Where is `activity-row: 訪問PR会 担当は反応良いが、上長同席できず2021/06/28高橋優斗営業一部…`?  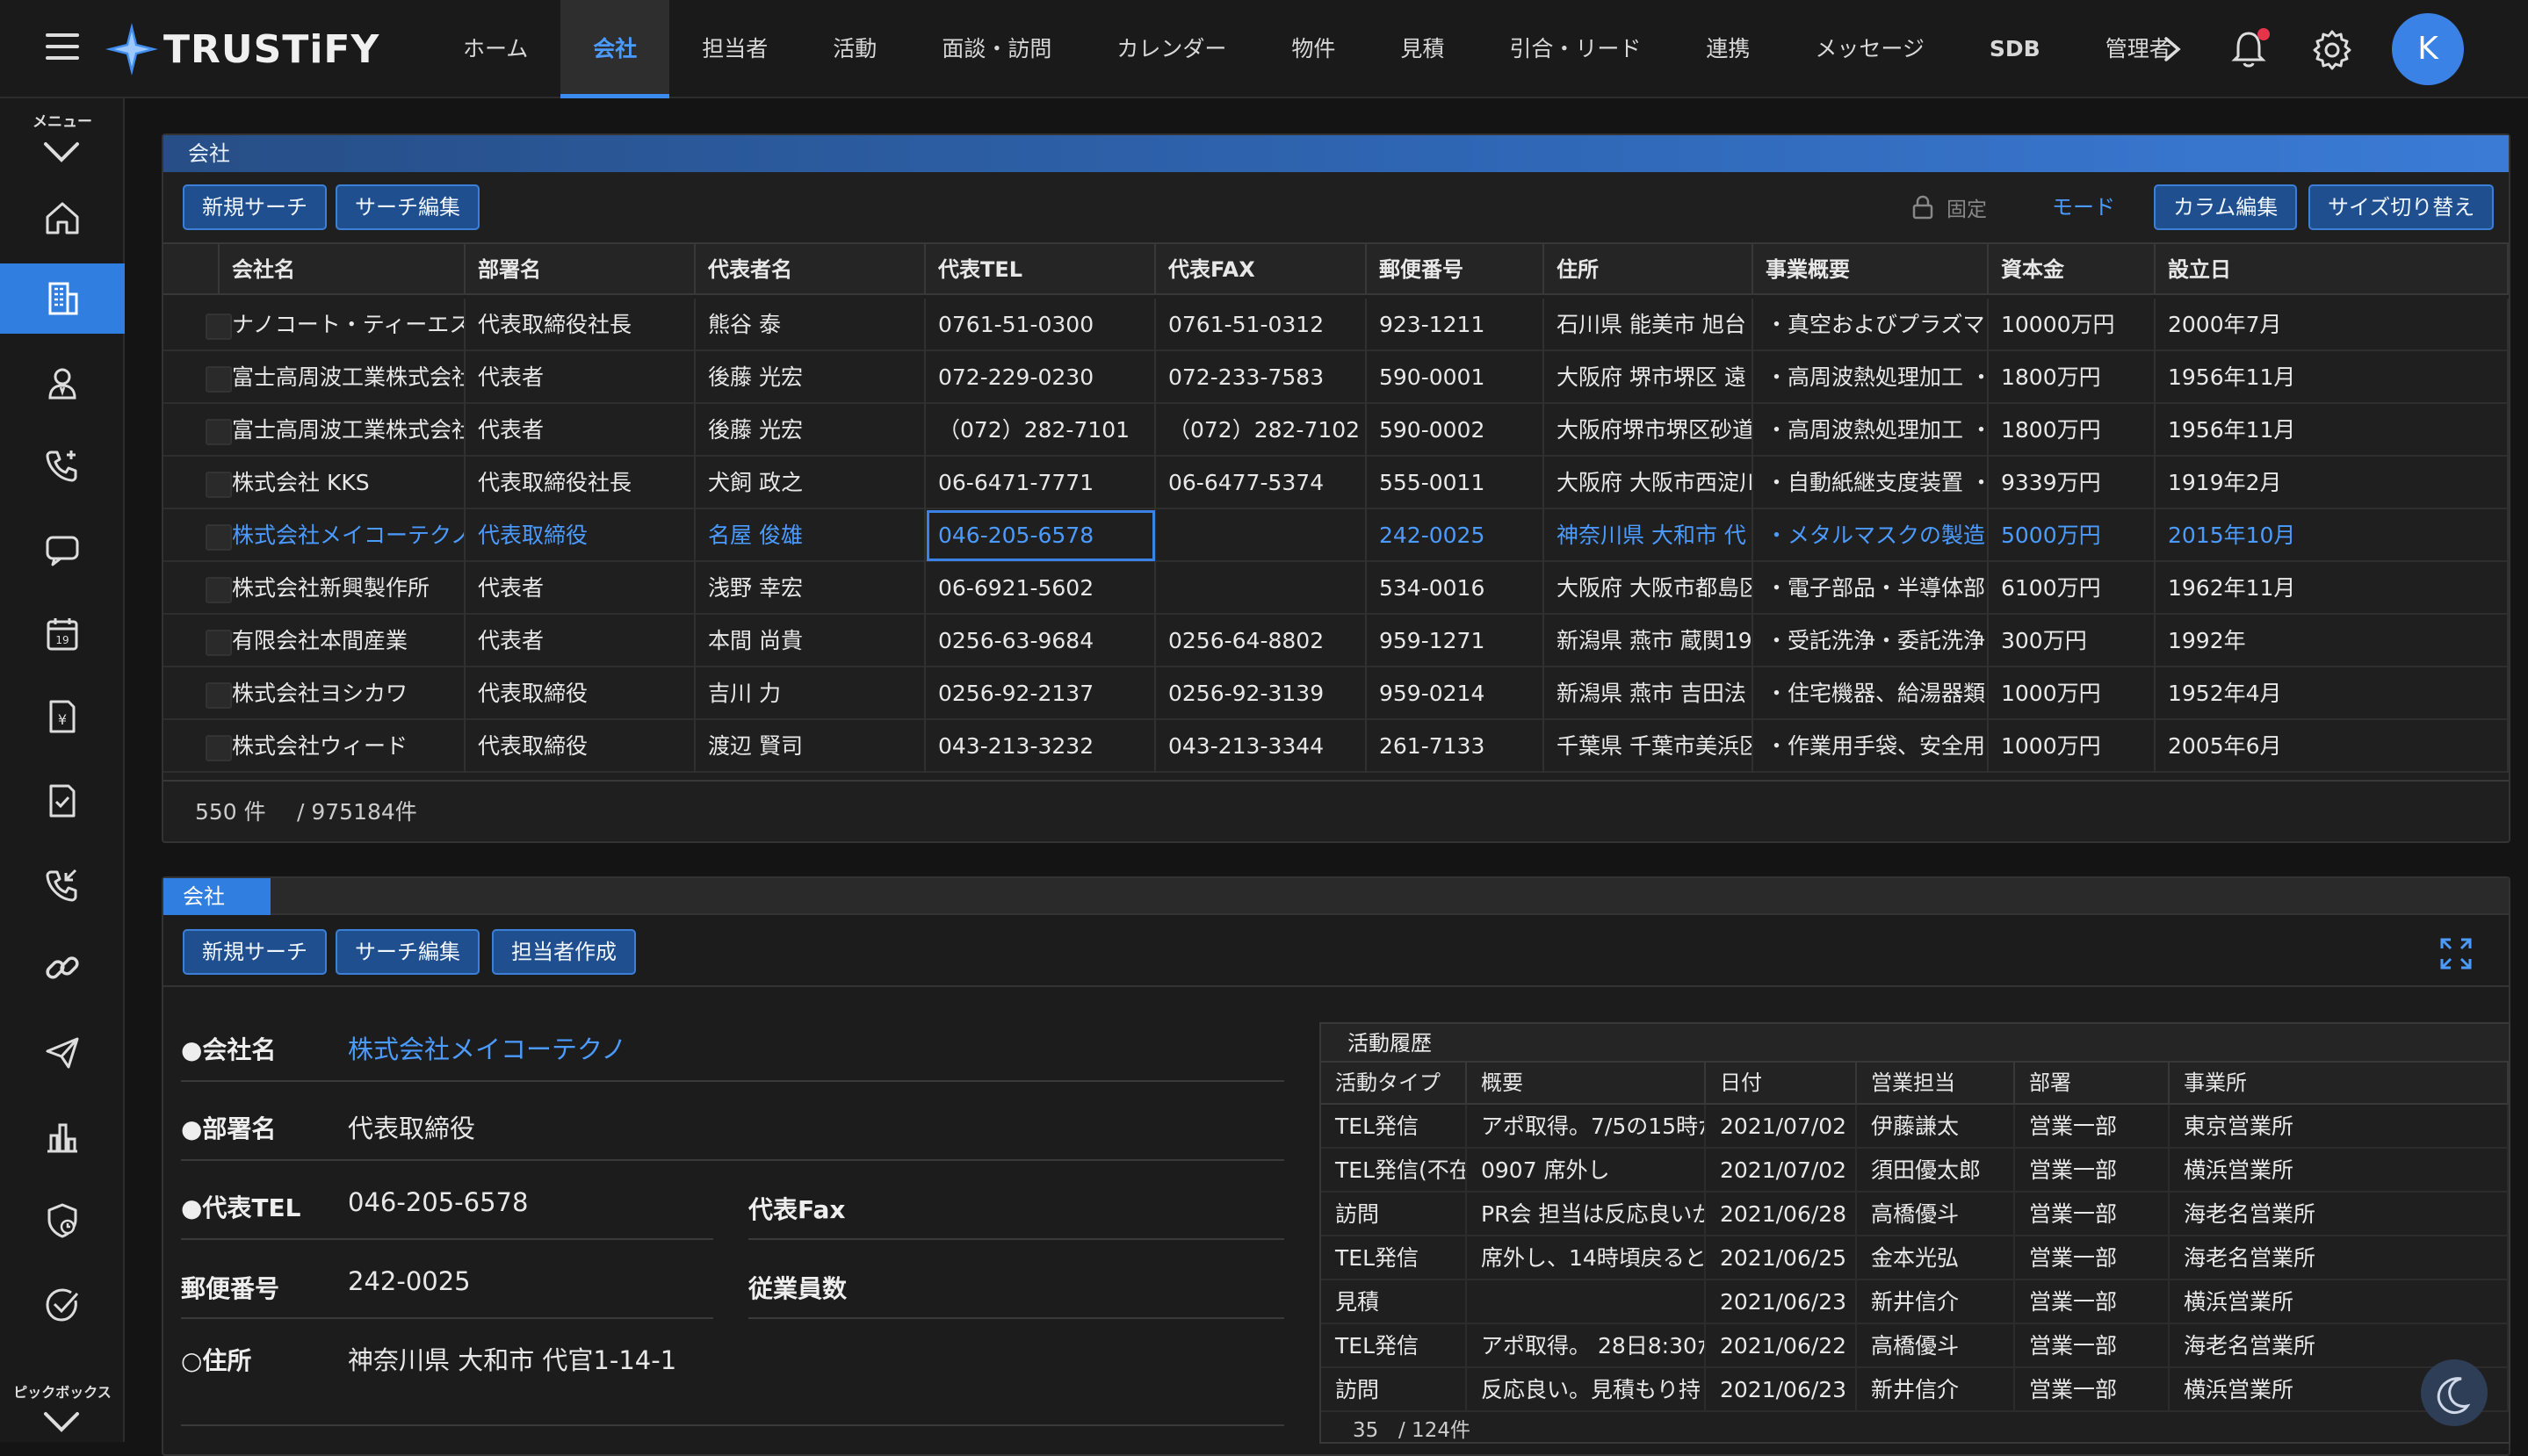
activity-row: 訪問PR会 担当は反応良いが、上長同席できず2021/06/28高橋優斗営業一部… is located at coordinates (1915, 1214).